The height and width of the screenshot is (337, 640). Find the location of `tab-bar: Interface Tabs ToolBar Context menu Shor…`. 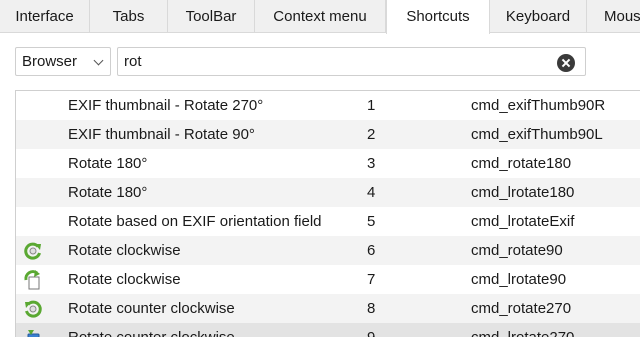

tab-bar: Interface Tabs ToolBar Context menu Shor… is located at coordinates (320, 17).